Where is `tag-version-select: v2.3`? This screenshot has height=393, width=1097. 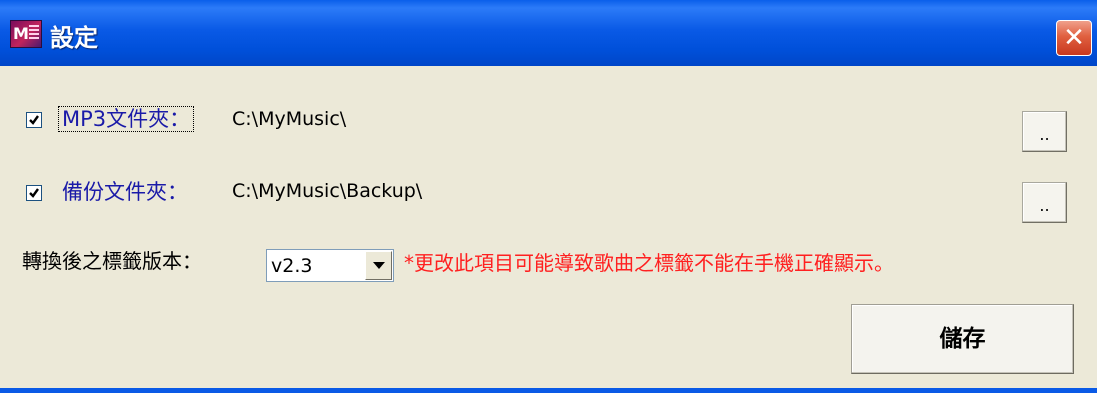 tag-version-select: v2.3 is located at coordinates (330, 265).